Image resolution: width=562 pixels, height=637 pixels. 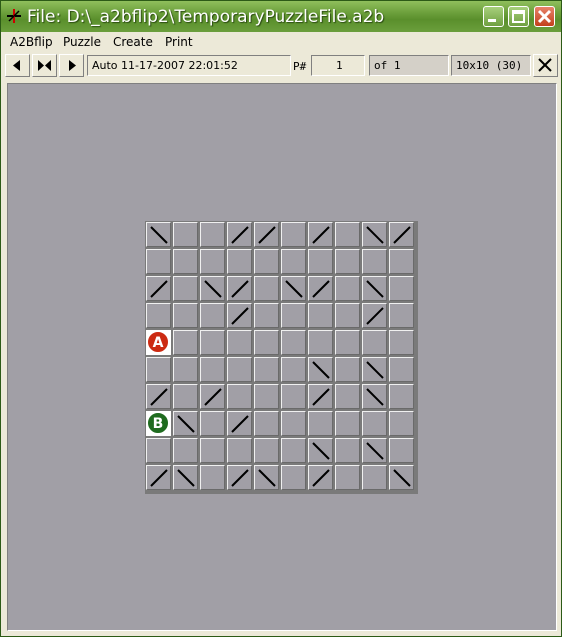 What do you see at coordinates (518, 16) in the screenshot?
I see `maximize-button` at bounding box center [518, 16].